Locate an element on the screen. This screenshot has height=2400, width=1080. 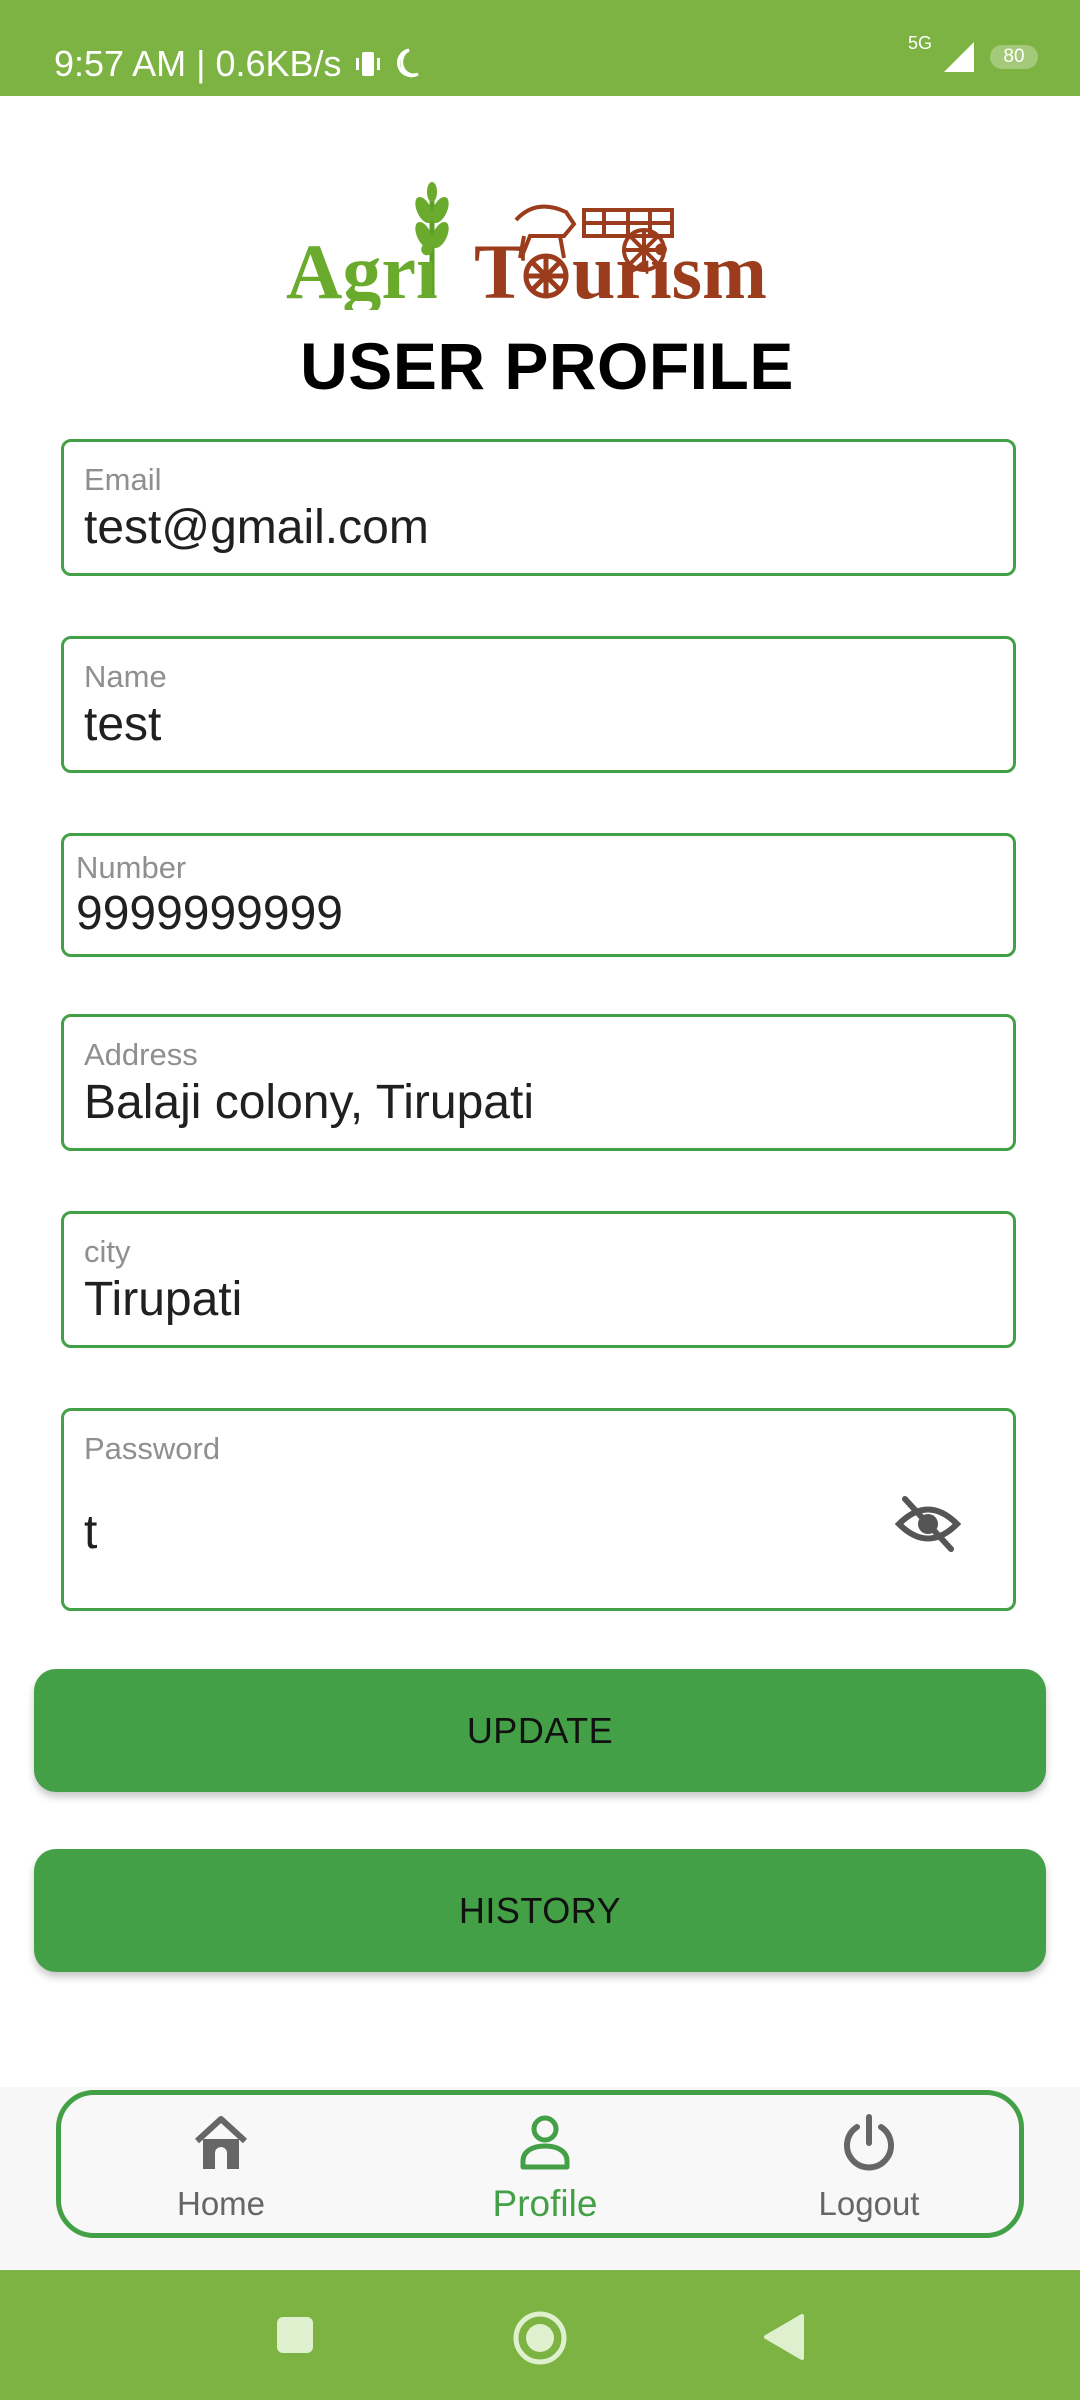
signal-icon is located at coordinates (959, 57).